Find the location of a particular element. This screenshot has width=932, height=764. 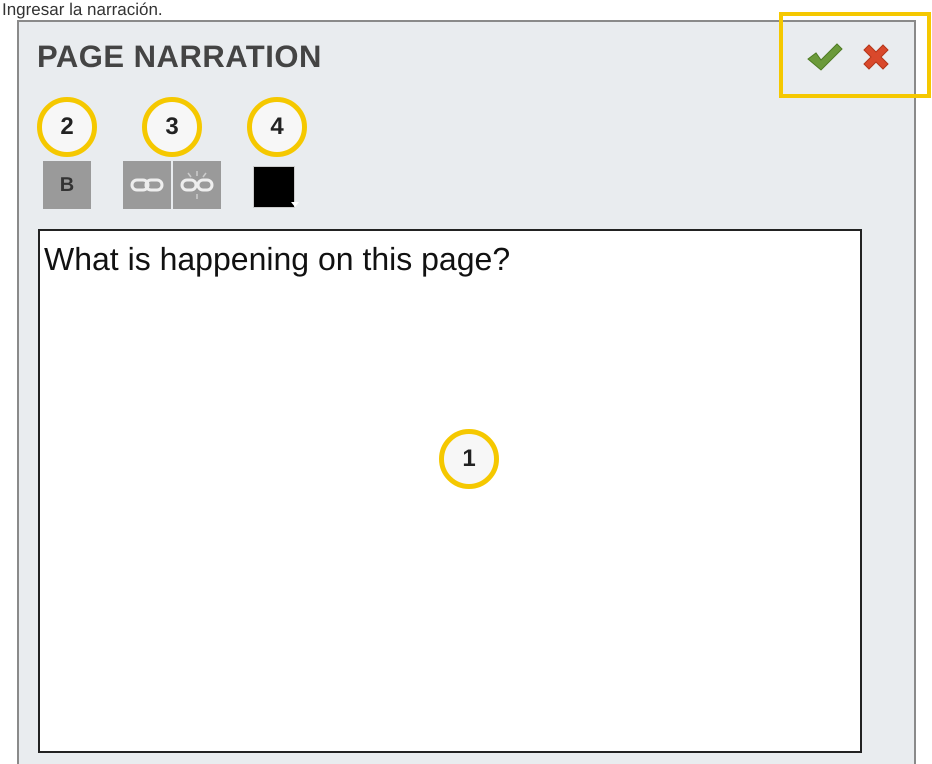

caret-icon is located at coordinates (295, 204).